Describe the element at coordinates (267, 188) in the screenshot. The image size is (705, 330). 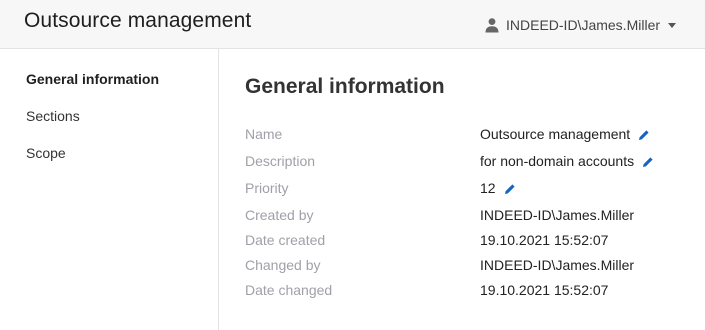
I see `priority-label: Priority` at that location.